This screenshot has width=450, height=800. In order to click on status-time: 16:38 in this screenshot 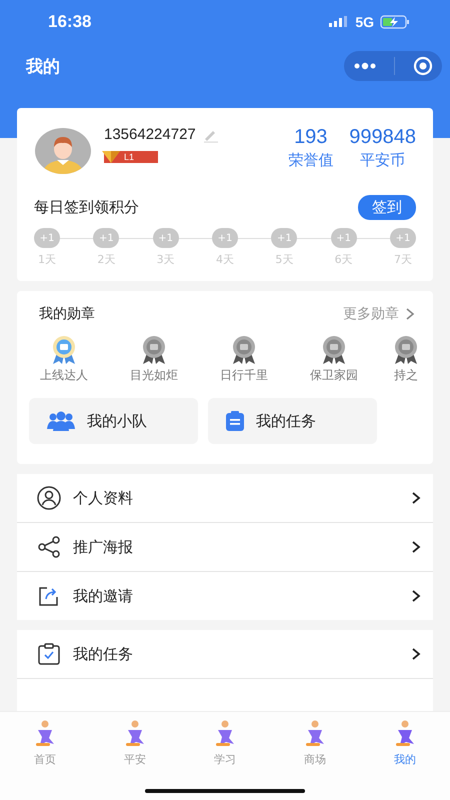, I will do `click(70, 22)`.